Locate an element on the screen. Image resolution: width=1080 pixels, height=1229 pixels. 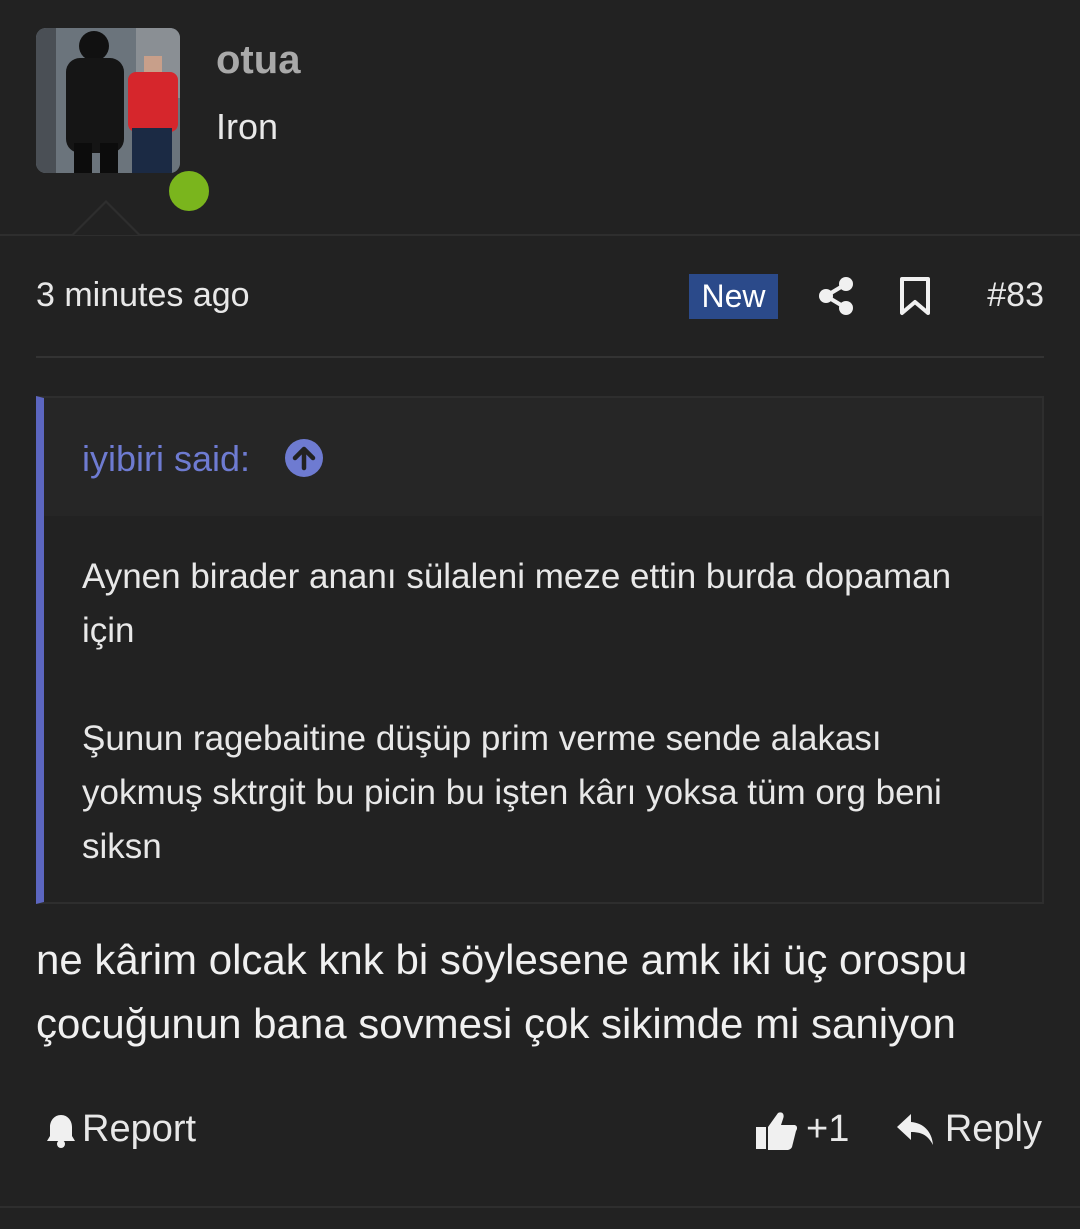
share-icon is located at coordinates (836, 296).